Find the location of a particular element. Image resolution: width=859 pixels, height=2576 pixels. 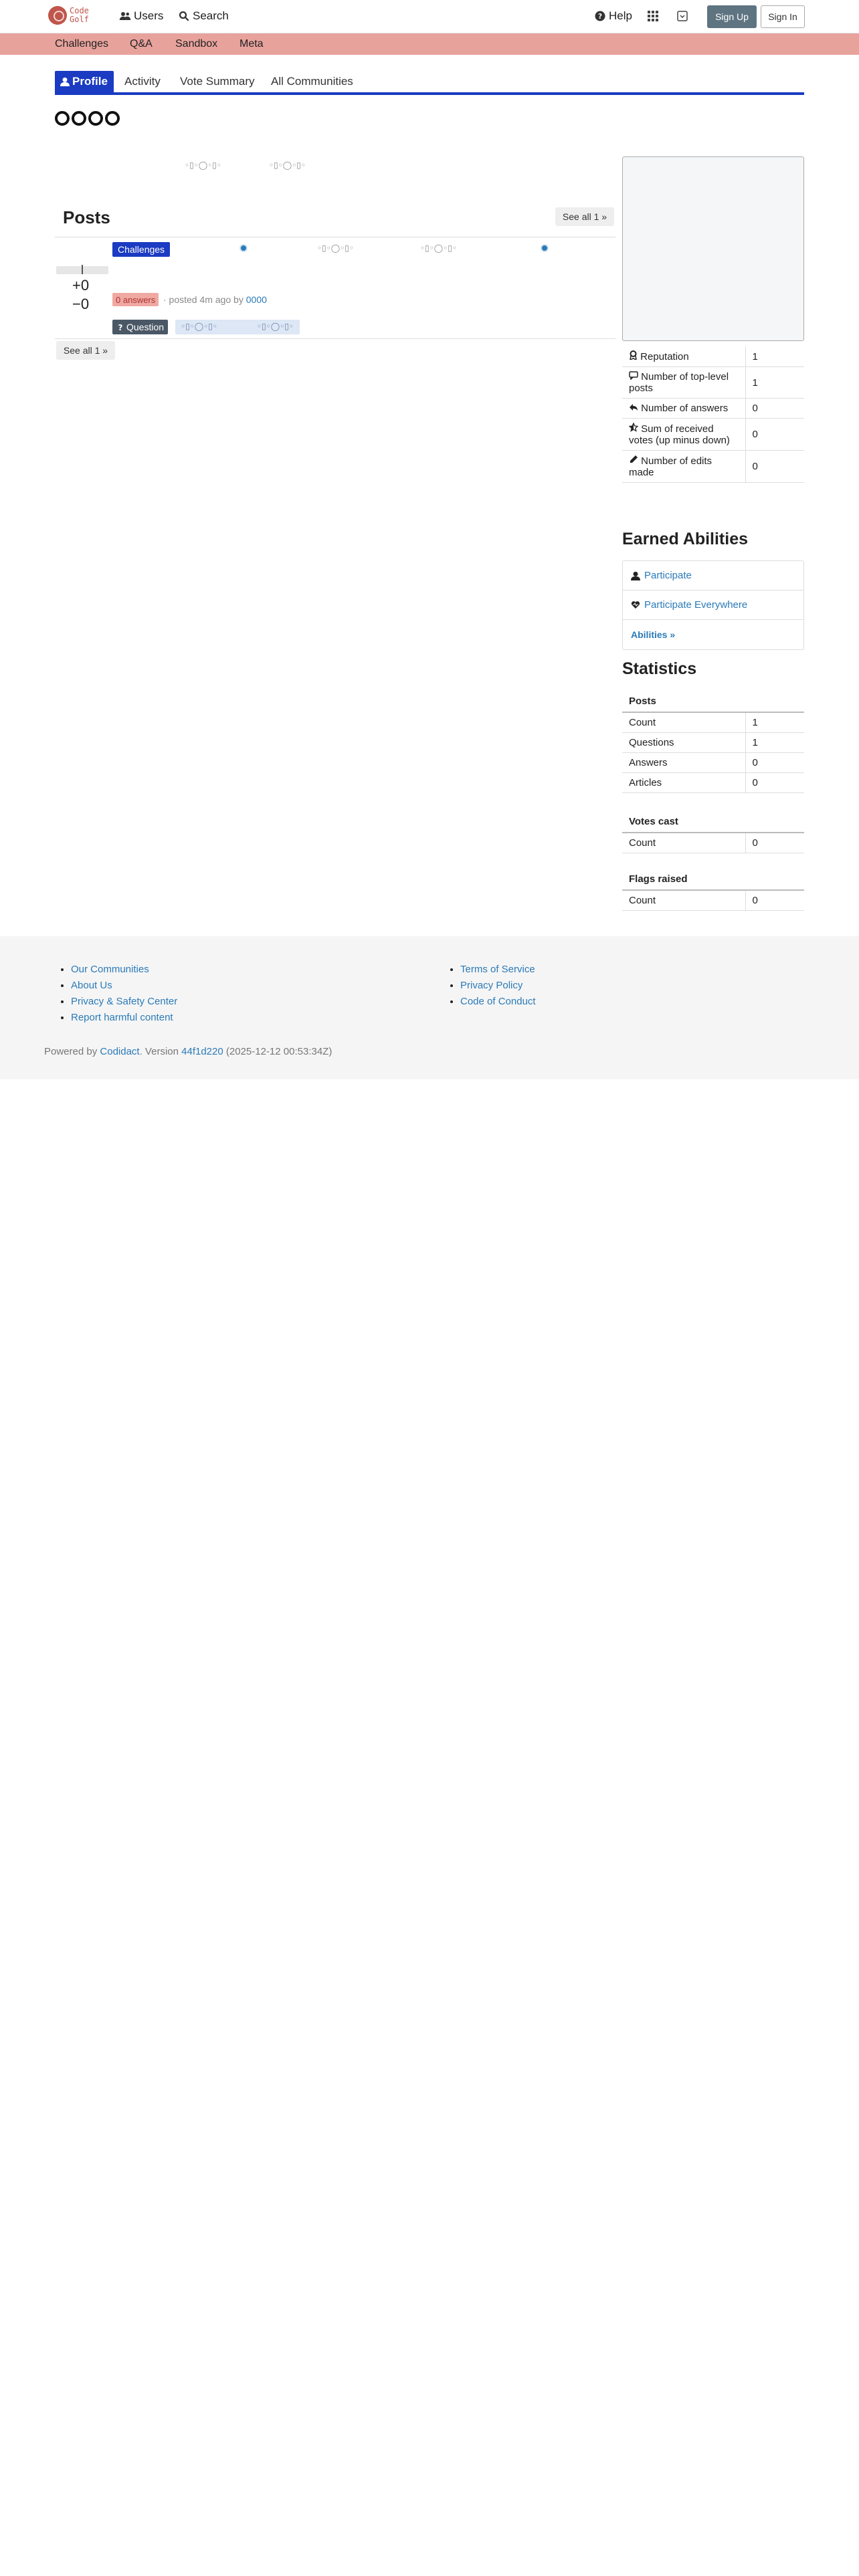

tab-profile-label: Profile is located at coordinates (90, 81).